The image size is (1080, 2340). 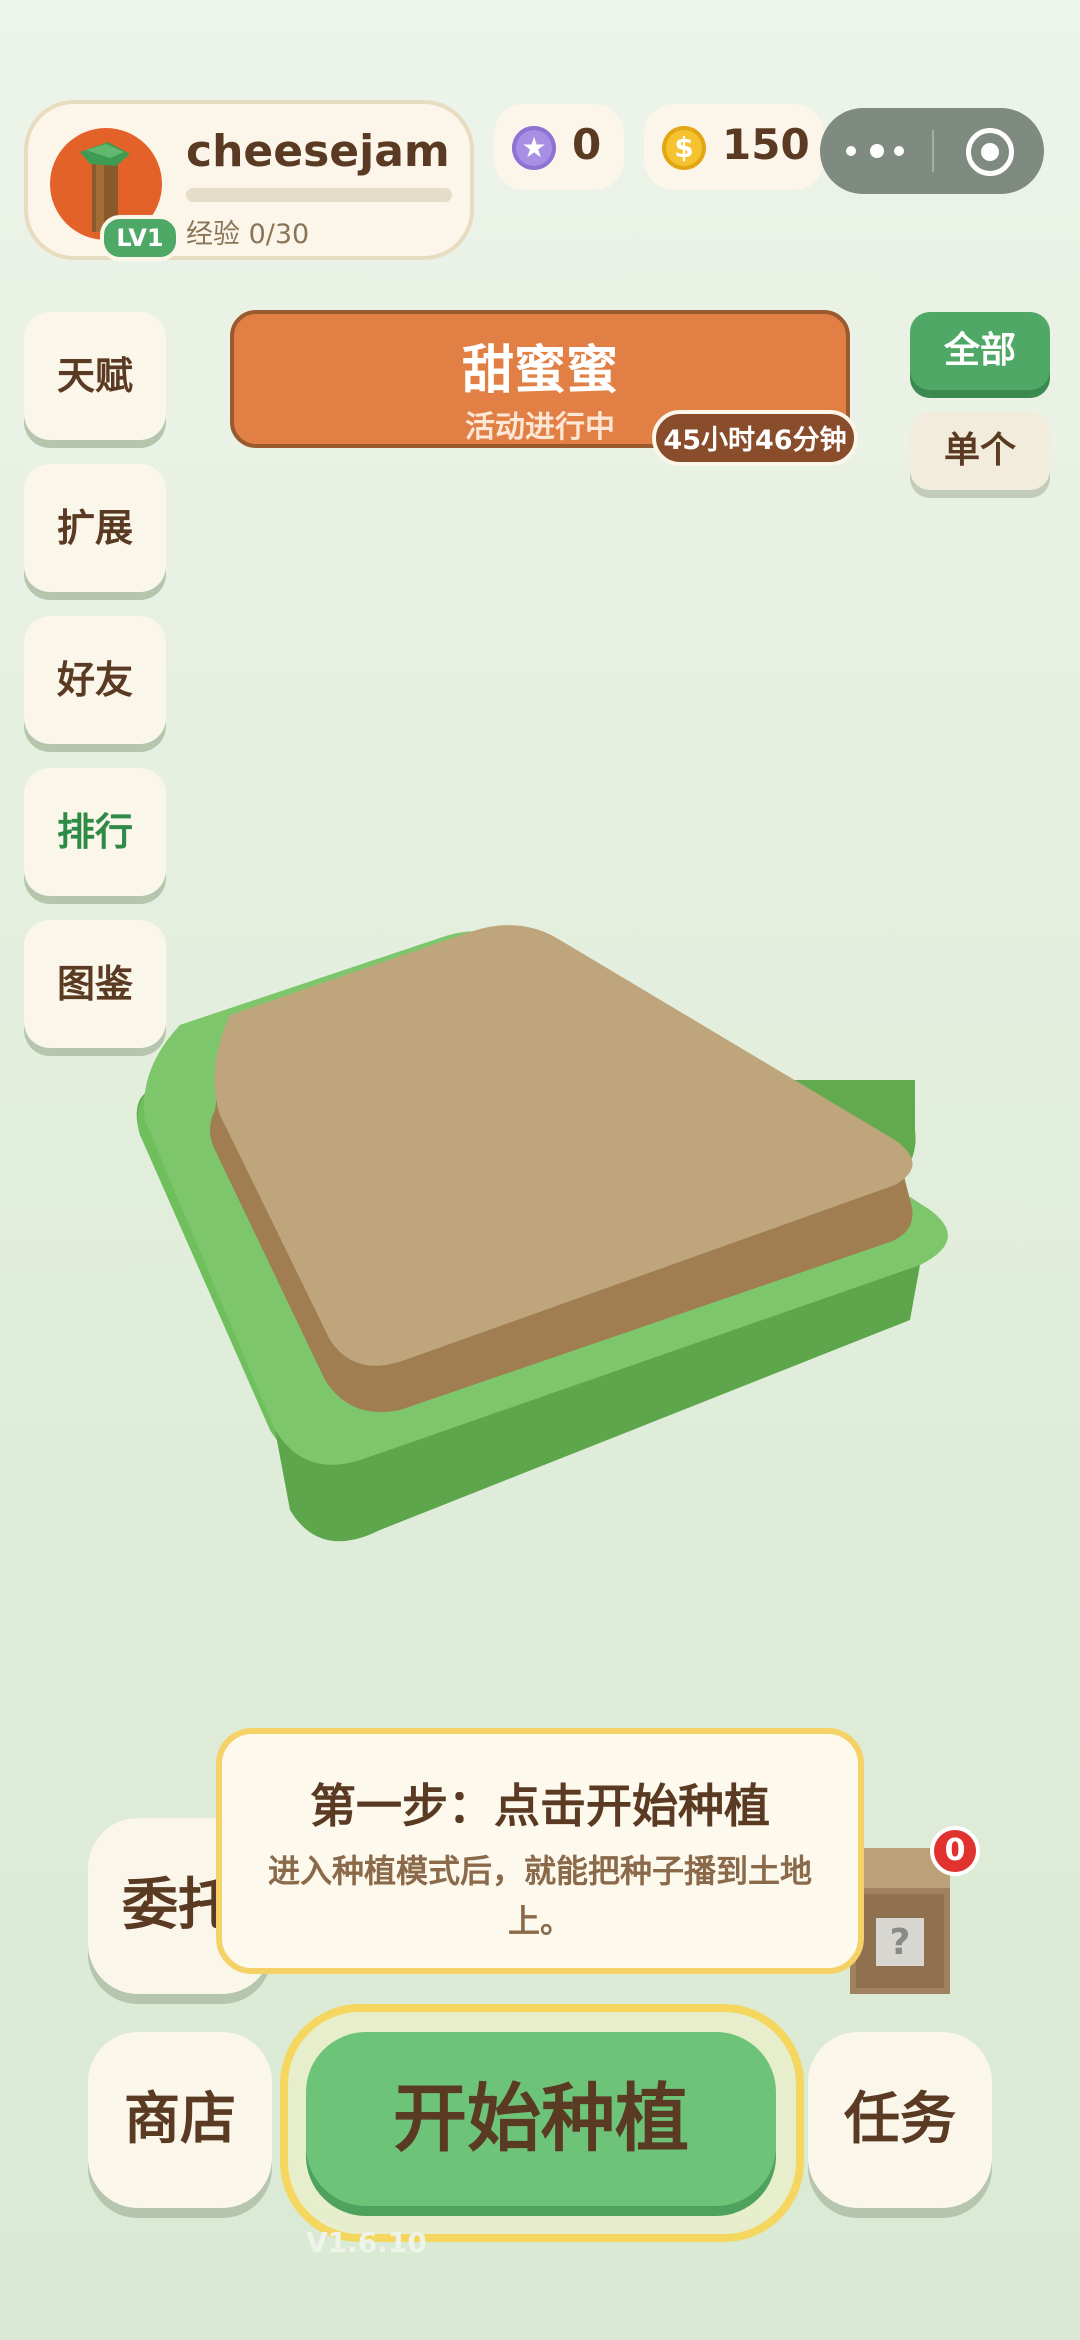 I want to click on username: cheesejam, so click(x=318, y=151).